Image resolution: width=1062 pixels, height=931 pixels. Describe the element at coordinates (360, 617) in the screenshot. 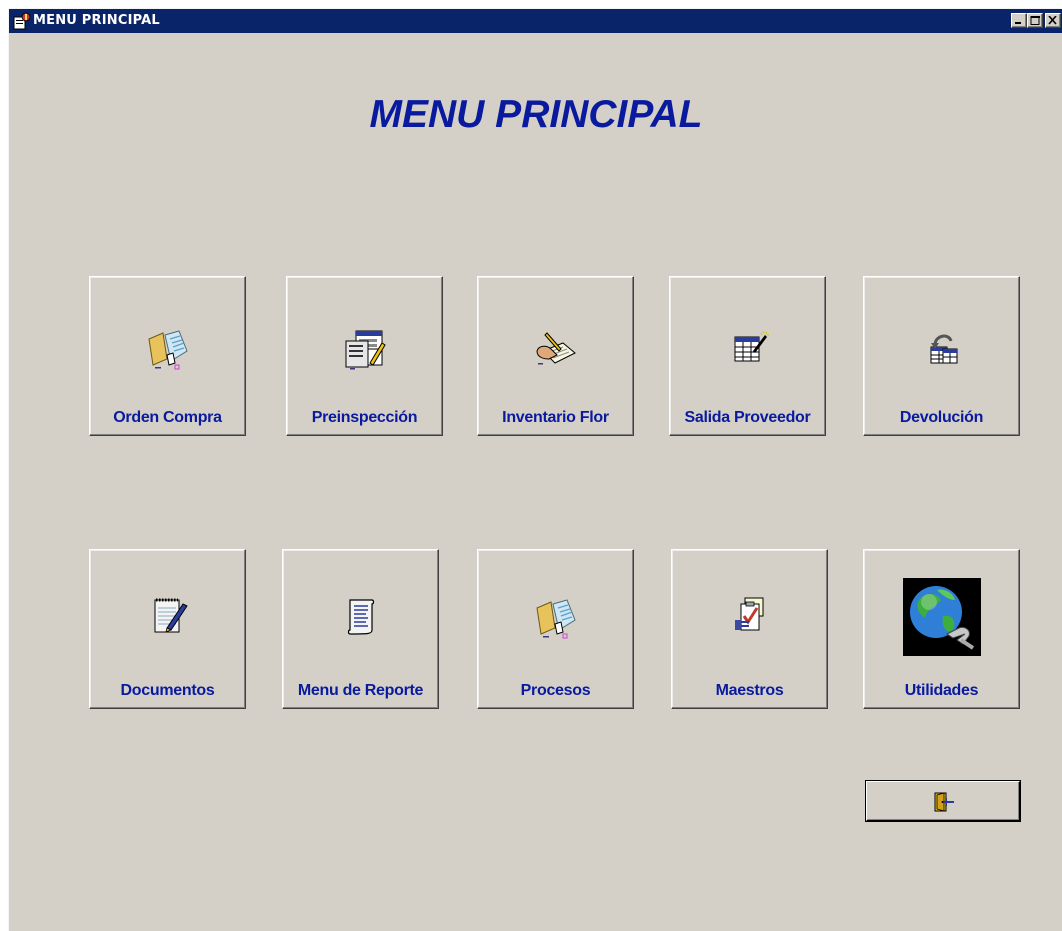

I see `report-scroll-icon` at that location.